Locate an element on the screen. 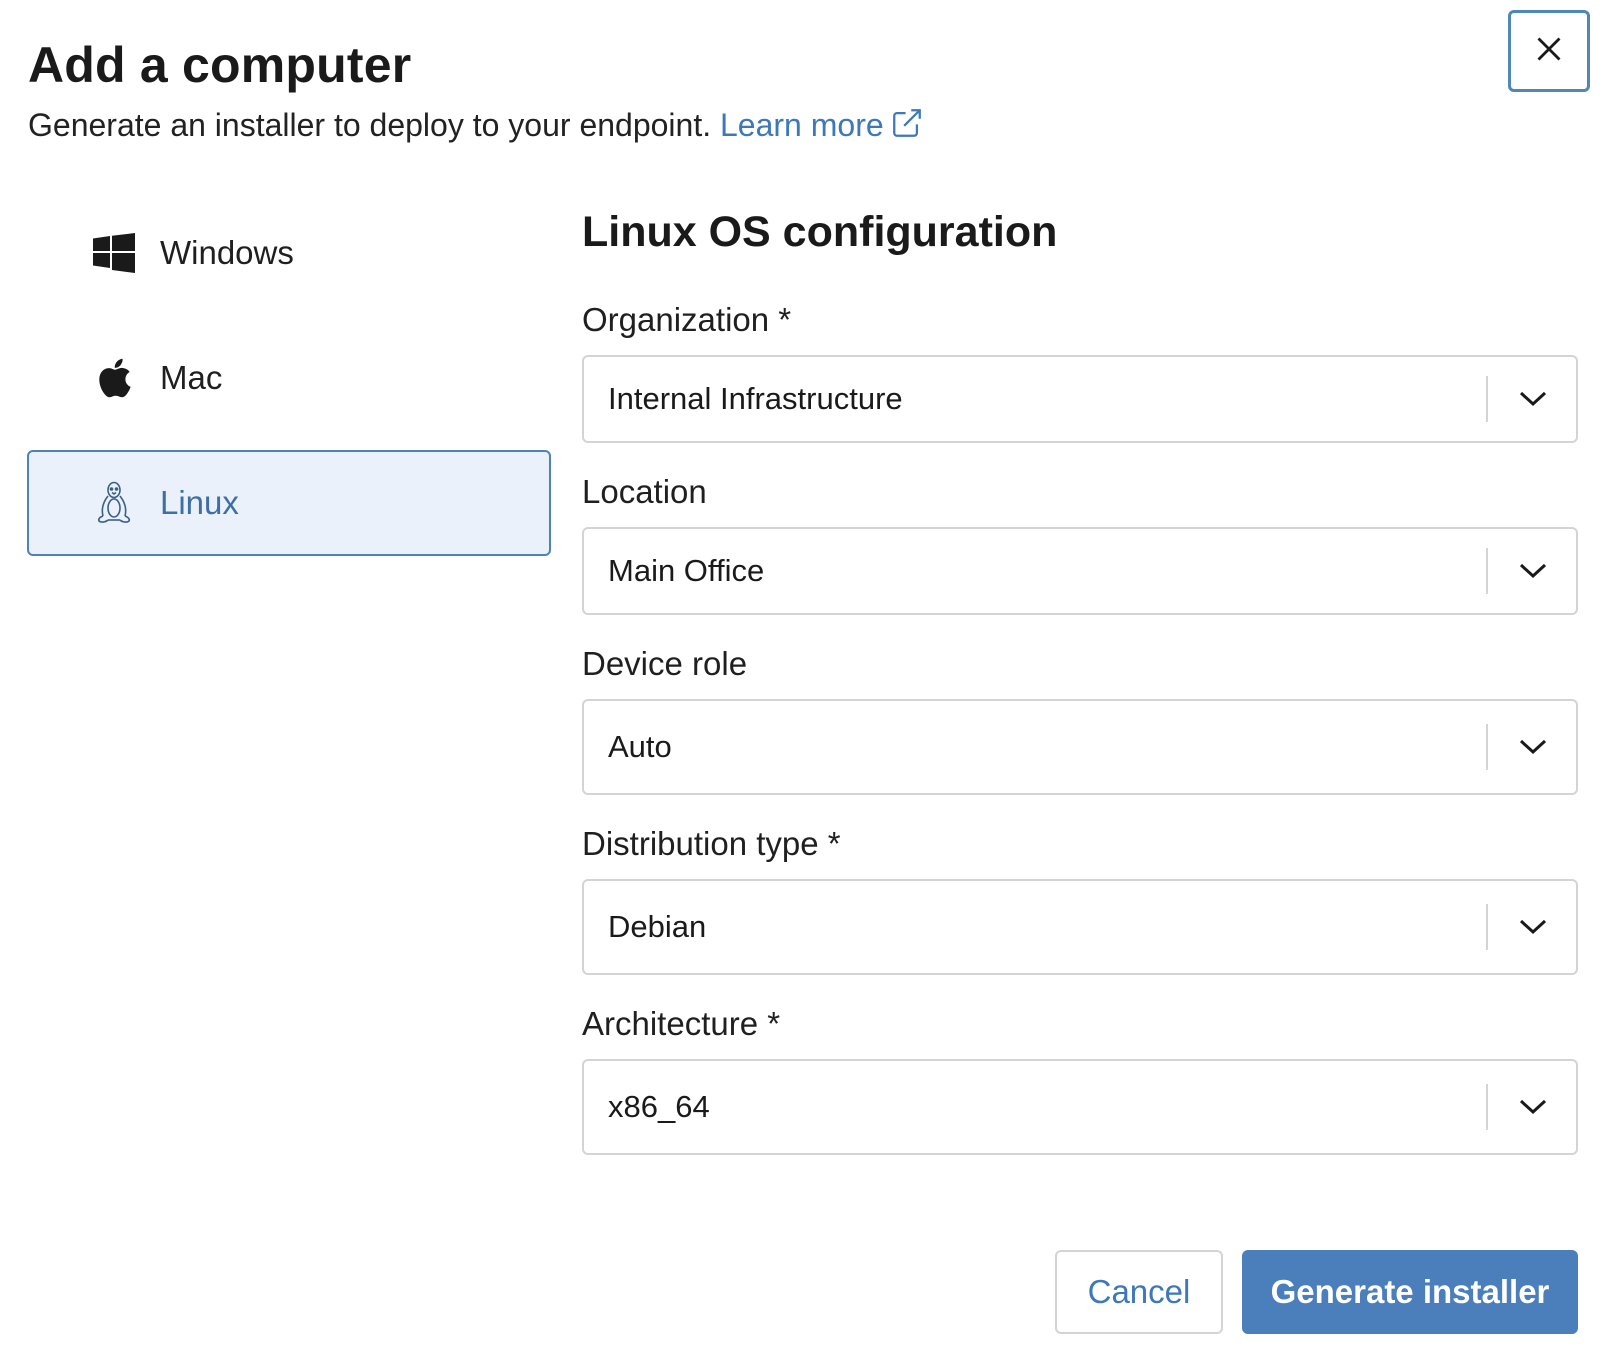  generate-installer-button: Generate installer is located at coordinates (1410, 1292).